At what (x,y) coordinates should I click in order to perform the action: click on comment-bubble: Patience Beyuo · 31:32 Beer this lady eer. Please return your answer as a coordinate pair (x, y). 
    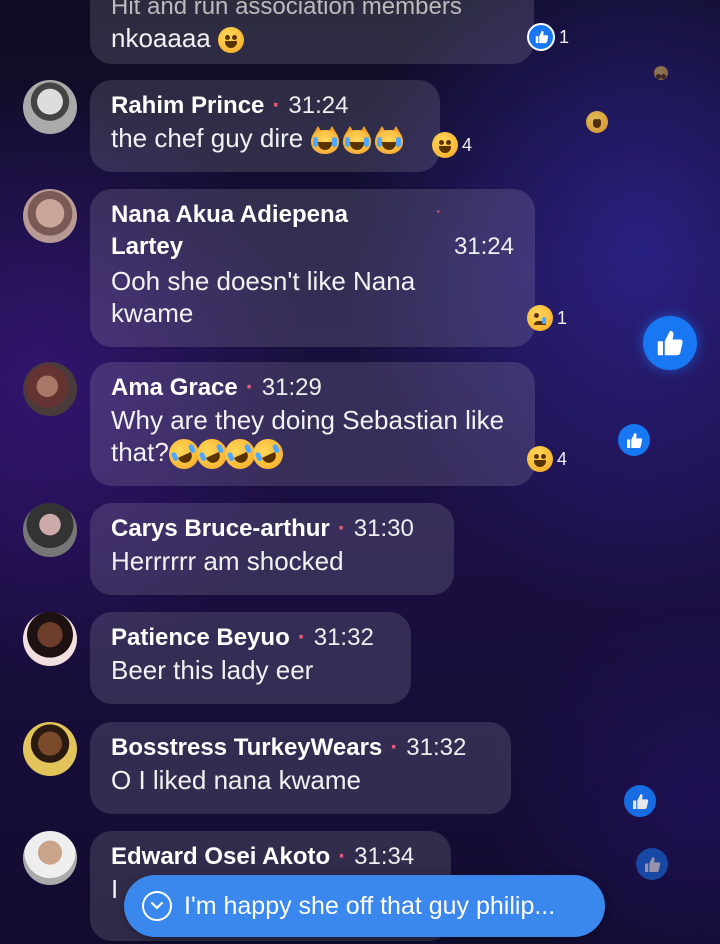
    Looking at the image, I should click on (250, 658).